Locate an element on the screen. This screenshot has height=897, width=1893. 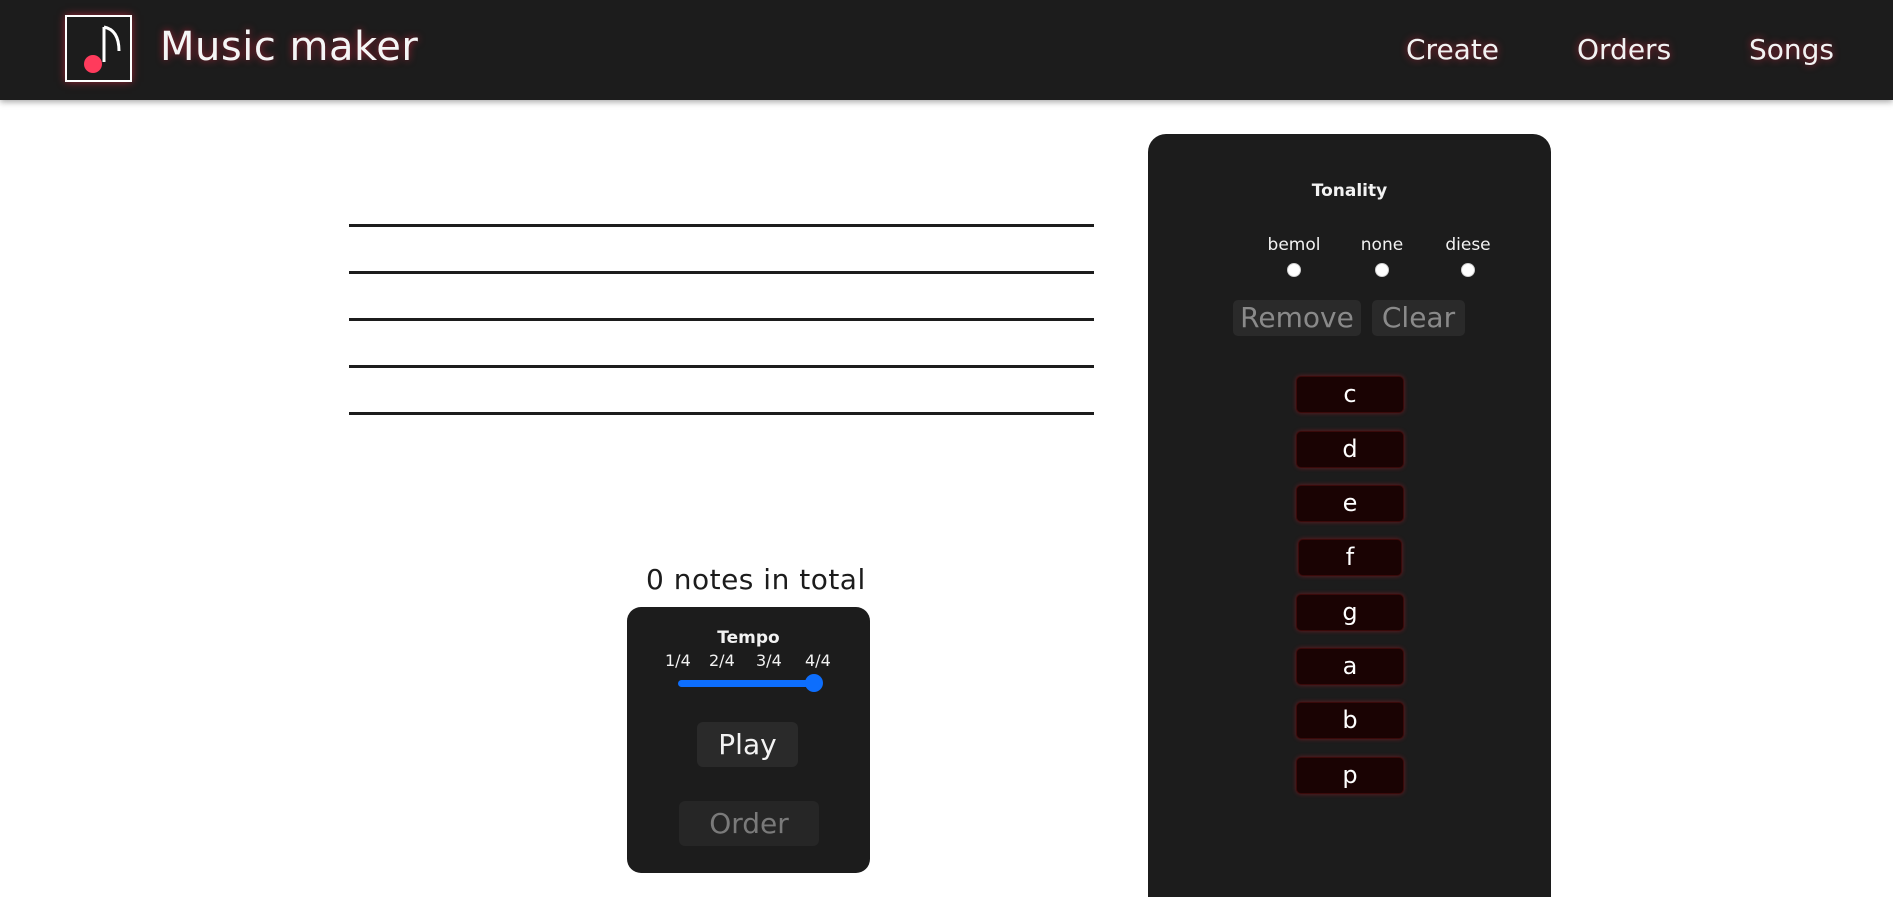
play-button: Play is located at coordinates (747, 744).